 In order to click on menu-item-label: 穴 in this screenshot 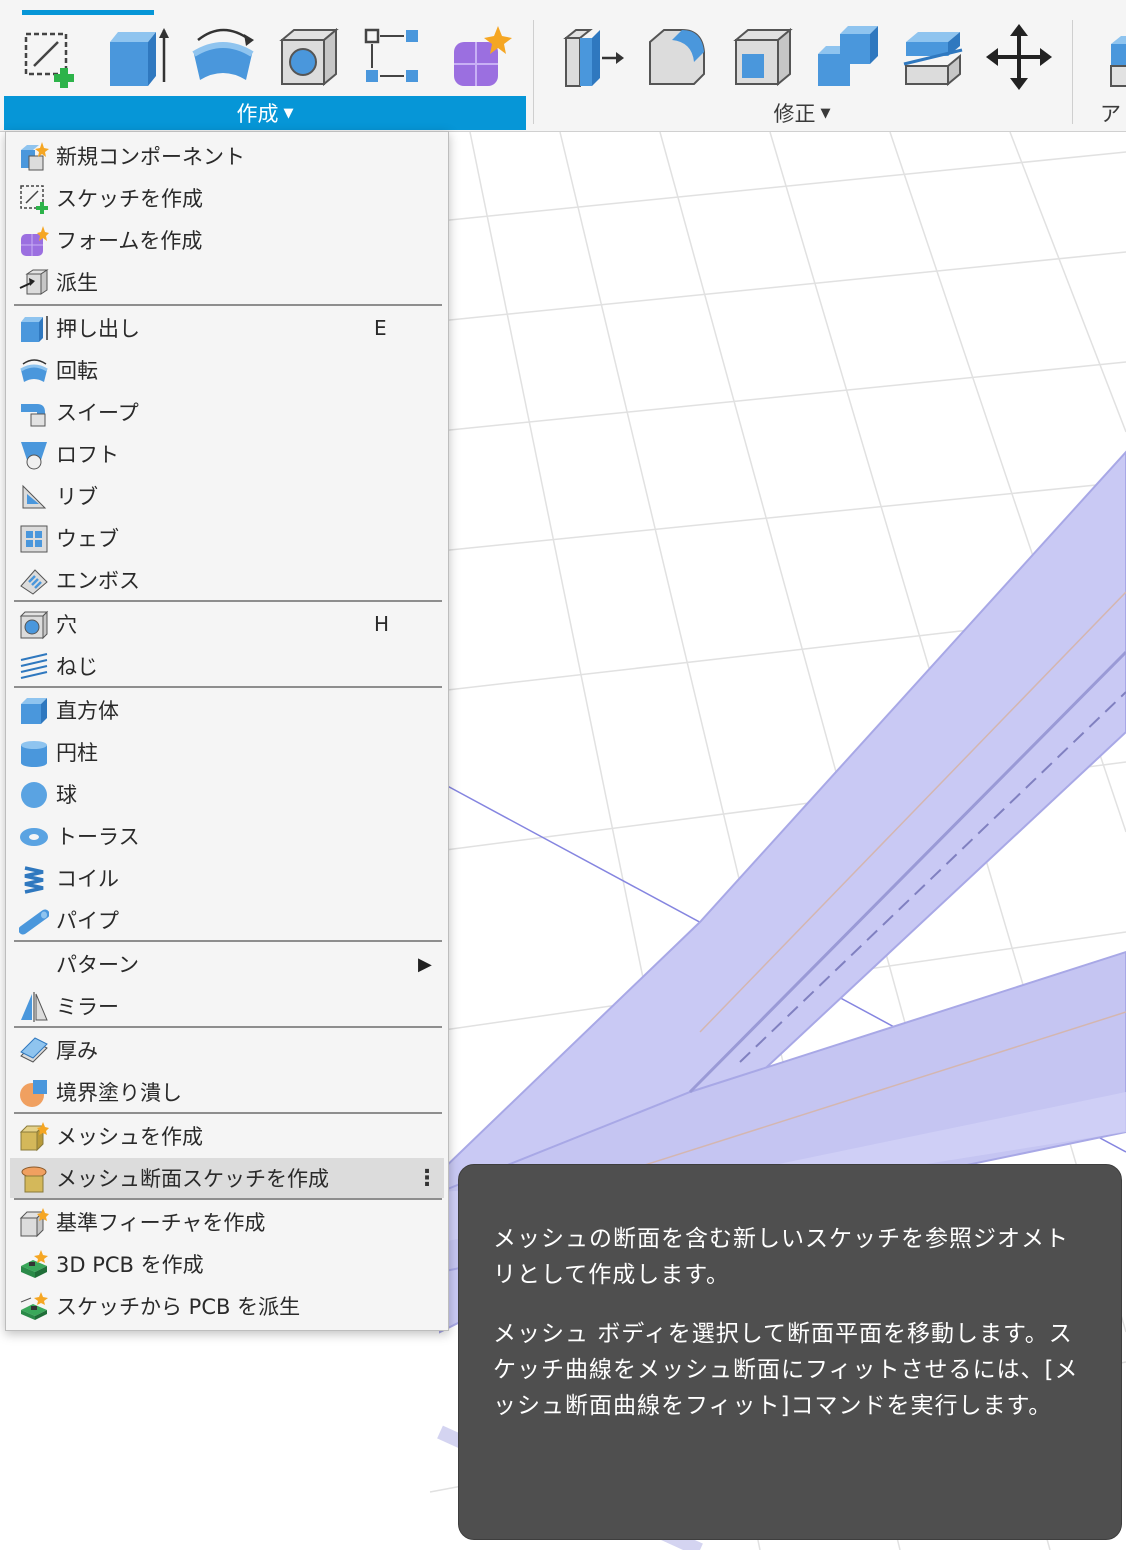, I will do `click(66, 625)`.